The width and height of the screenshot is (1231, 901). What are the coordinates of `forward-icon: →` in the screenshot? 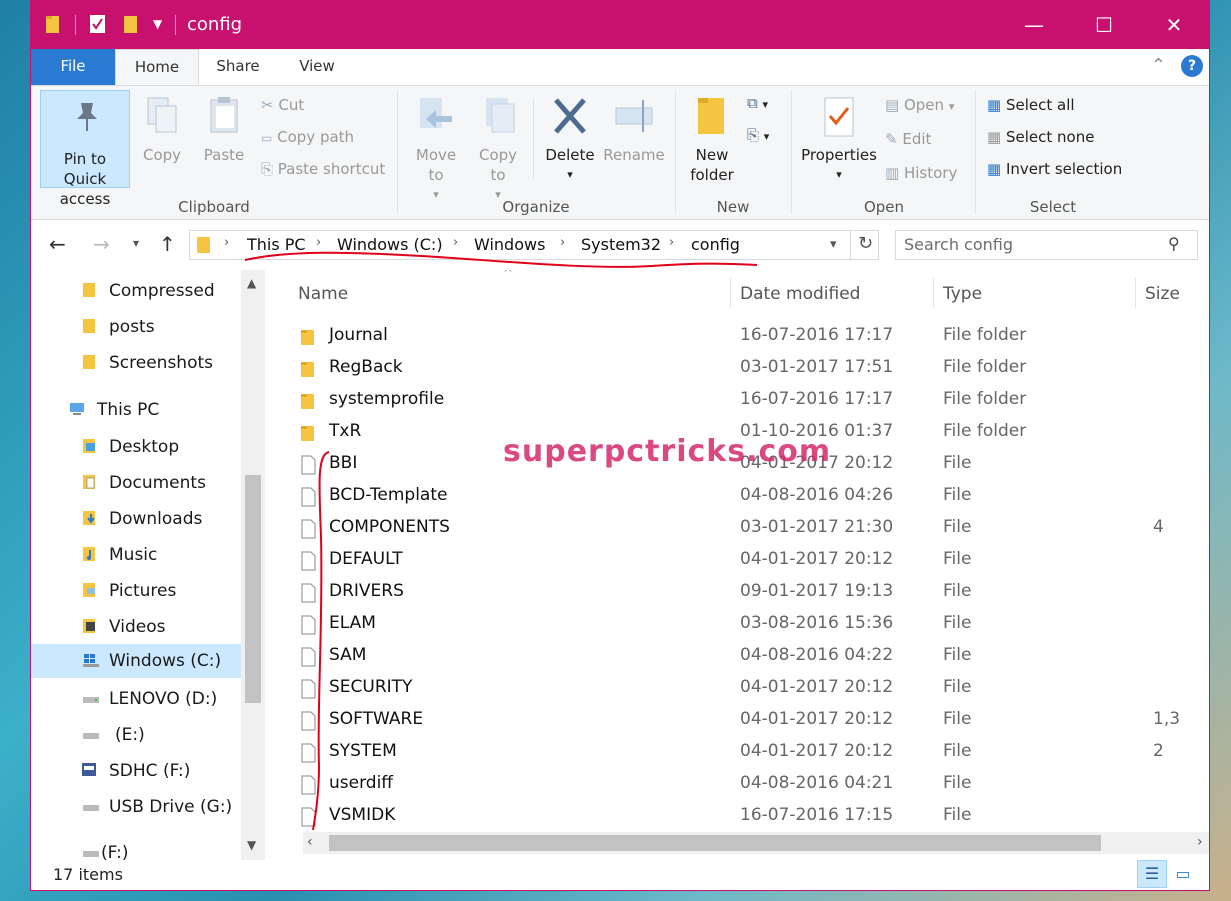 It's located at (101, 244).